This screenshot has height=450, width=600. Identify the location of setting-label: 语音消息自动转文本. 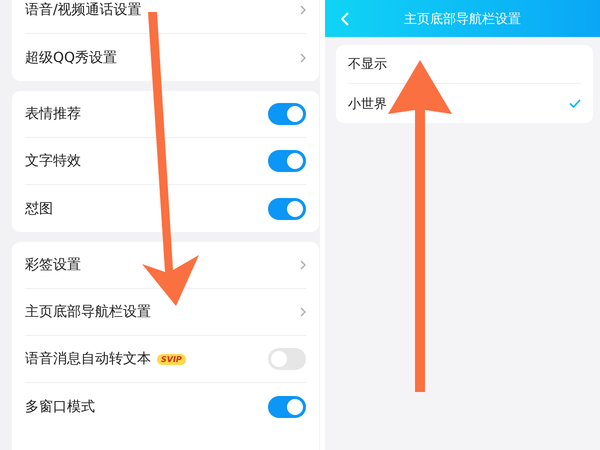
(88, 359).